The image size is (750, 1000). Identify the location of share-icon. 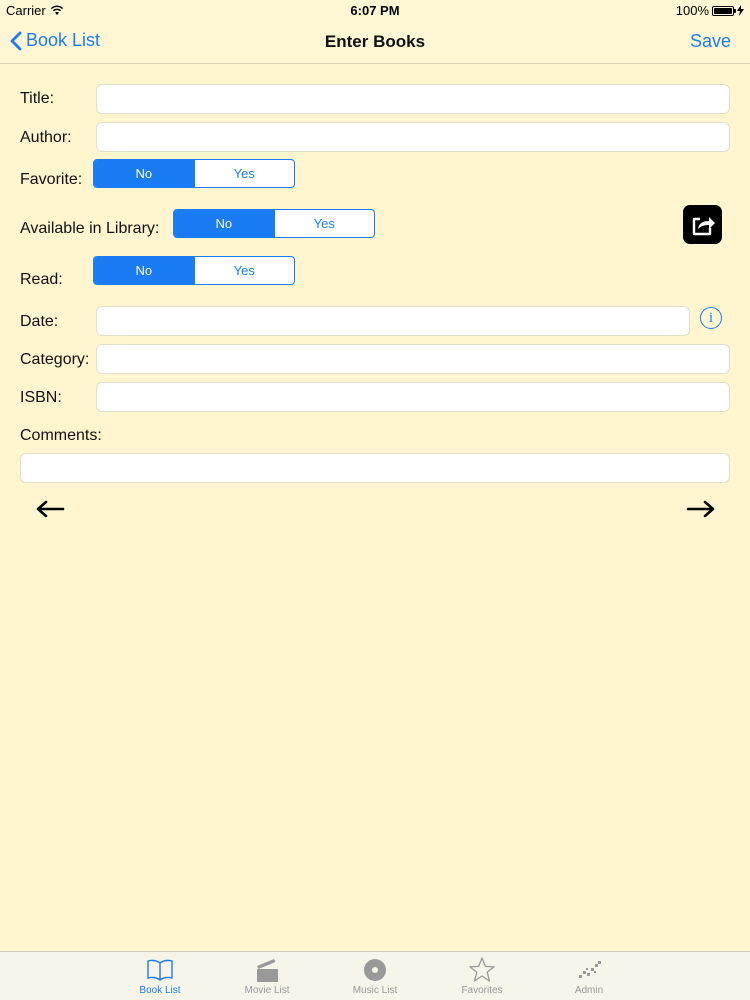
(703, 225).